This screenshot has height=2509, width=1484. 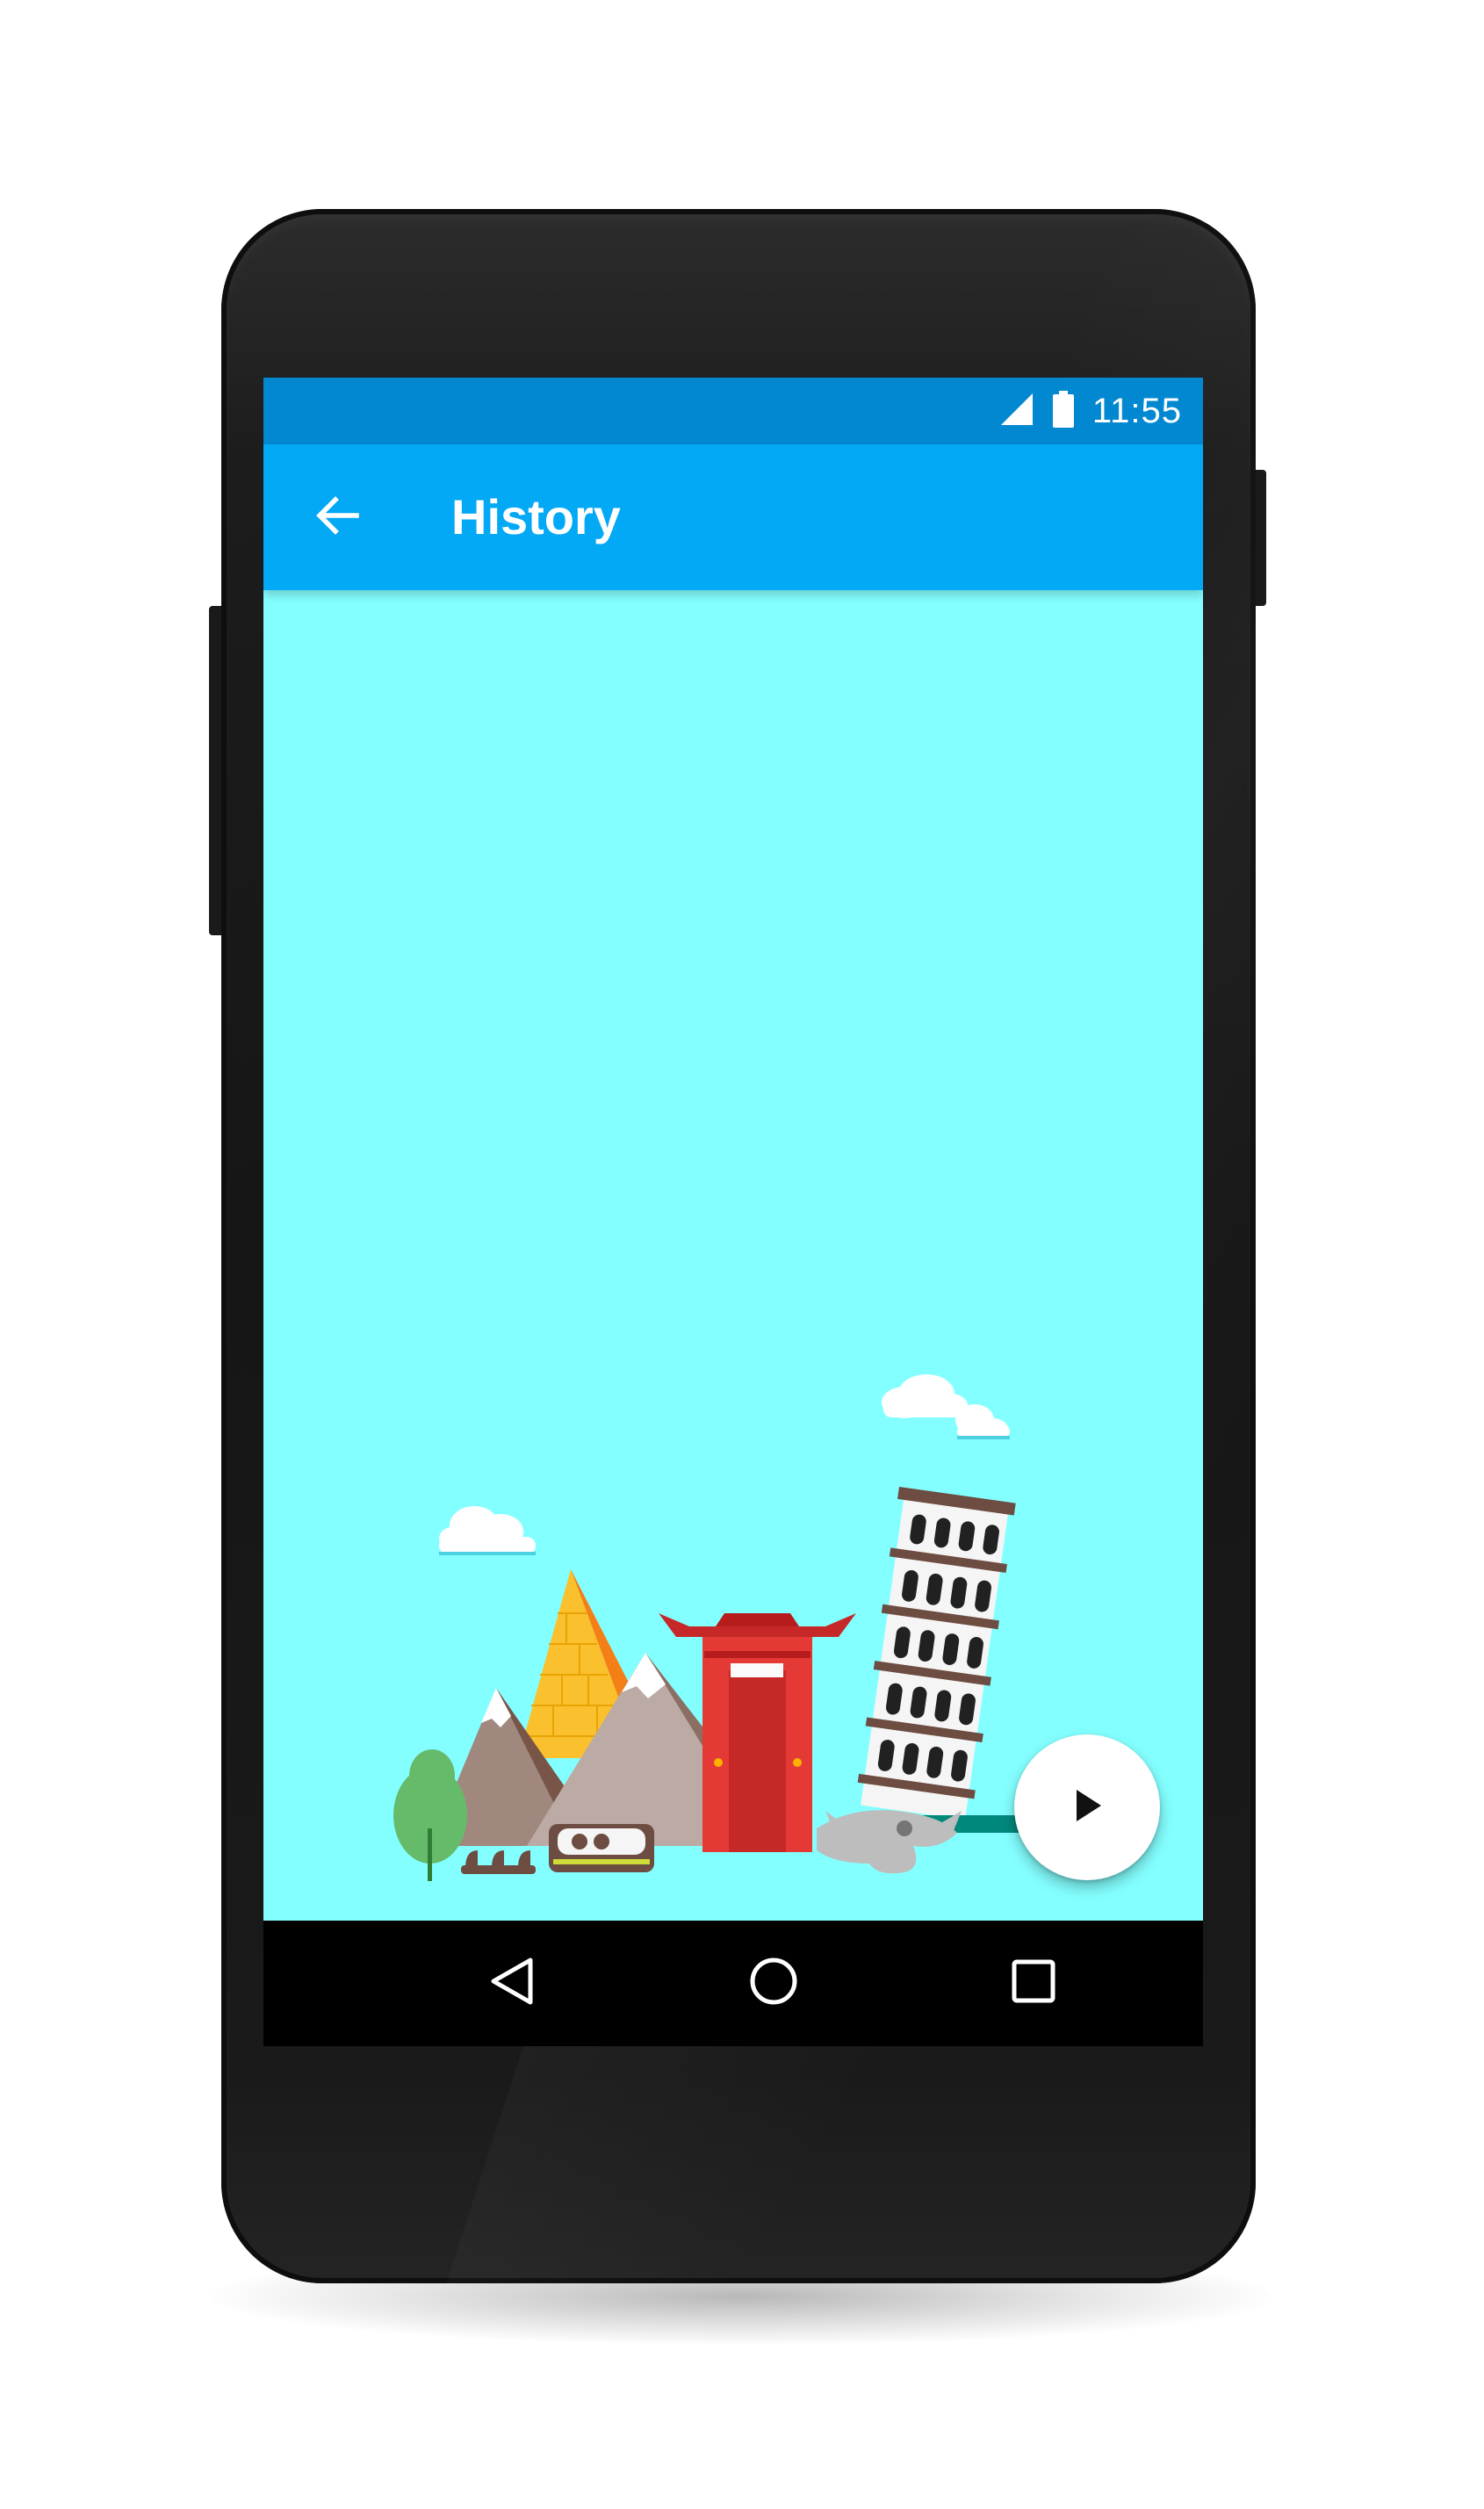 I want to click on home-circle-icon, so click(x=773, y=1983).